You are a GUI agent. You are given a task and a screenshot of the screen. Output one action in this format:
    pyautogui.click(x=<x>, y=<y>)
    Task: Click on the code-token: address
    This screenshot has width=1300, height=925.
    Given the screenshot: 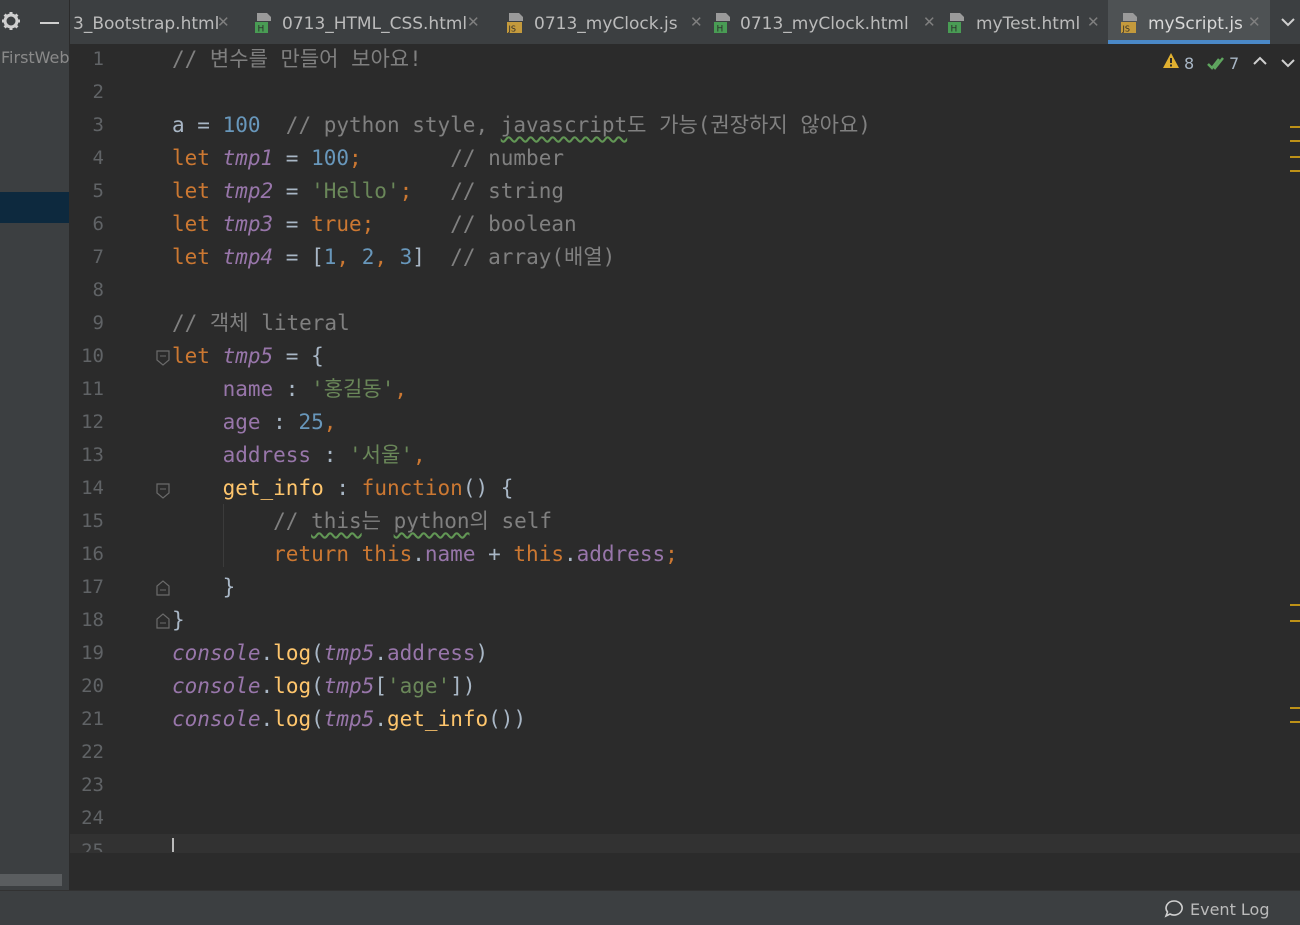 What is the action you would take?
    pyautogui.click(x=267, y=455)
    